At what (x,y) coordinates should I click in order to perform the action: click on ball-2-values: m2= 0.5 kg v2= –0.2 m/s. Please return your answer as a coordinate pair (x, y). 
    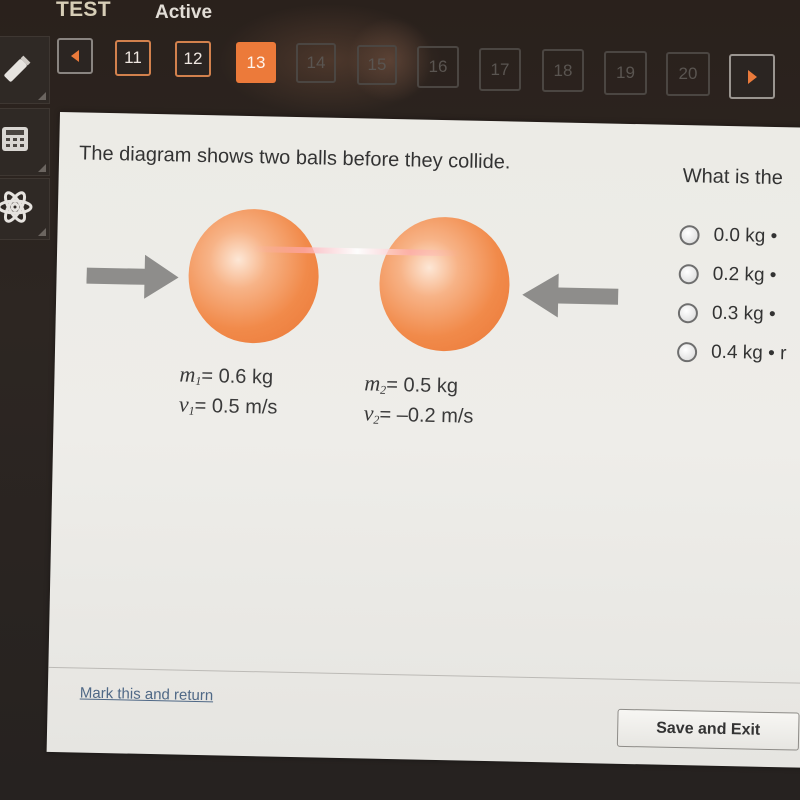
    Looking at the image, I should click on (418, 401).